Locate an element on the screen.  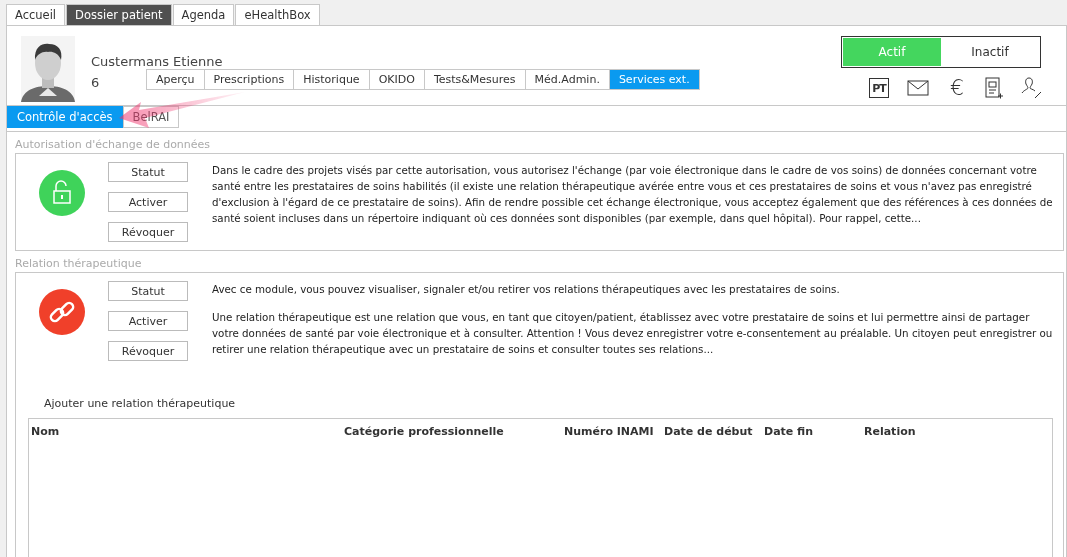
record-tab: Tests&Mesures is located at coordinates (474, 79).